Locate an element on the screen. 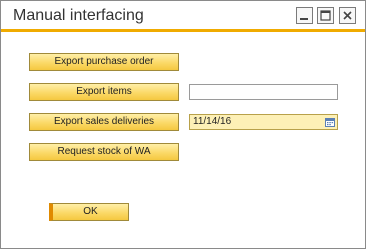  ok-button: OK is located at coordinates (89, 212).